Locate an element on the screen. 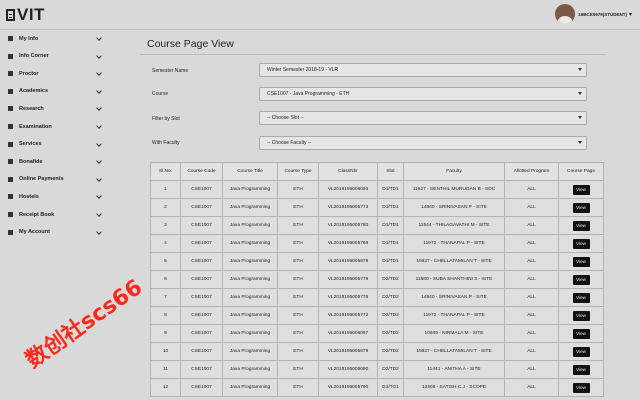 The width and height of the screenshot is (640, 400). table-cell: VL2018195006090 is located at coordinates (348, 369).